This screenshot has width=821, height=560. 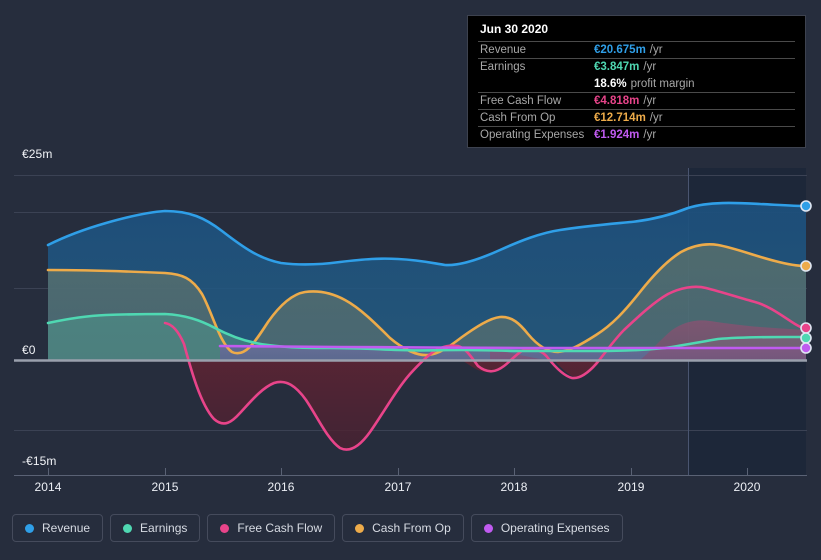 I want to click on tooltip-unit-profit-margin: profit margin, so click(x=662, y=83).